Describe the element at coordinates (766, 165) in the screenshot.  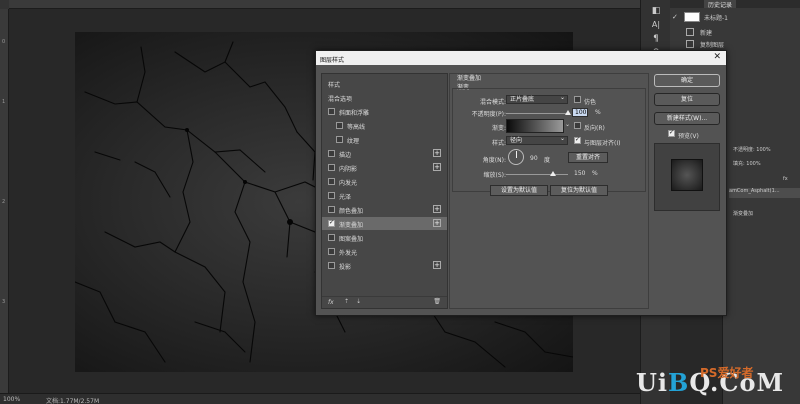
I see `layer-fill: 填充: 100%` at that location.